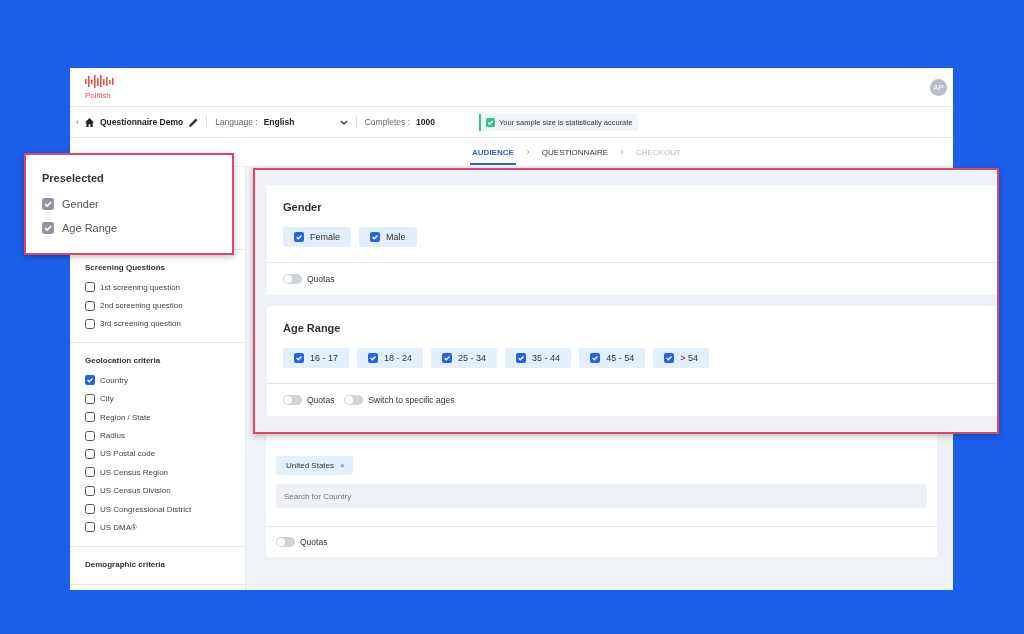 This screenshot has height=634, width=1024. Describe the element at coordinates (126, 267) in the screenshot. I see `section-heading: Screening Questions` at that location.